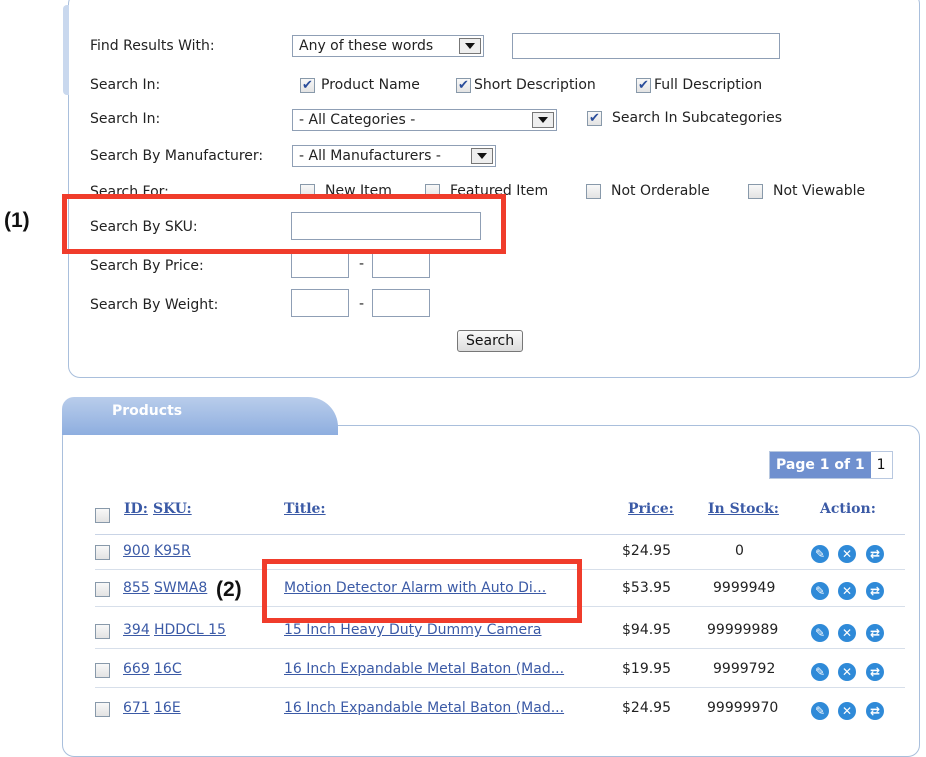 Image resolution: width=926 pixels, height=757 pixels. I want to click on row-price: $94.95, so click(646, 630).